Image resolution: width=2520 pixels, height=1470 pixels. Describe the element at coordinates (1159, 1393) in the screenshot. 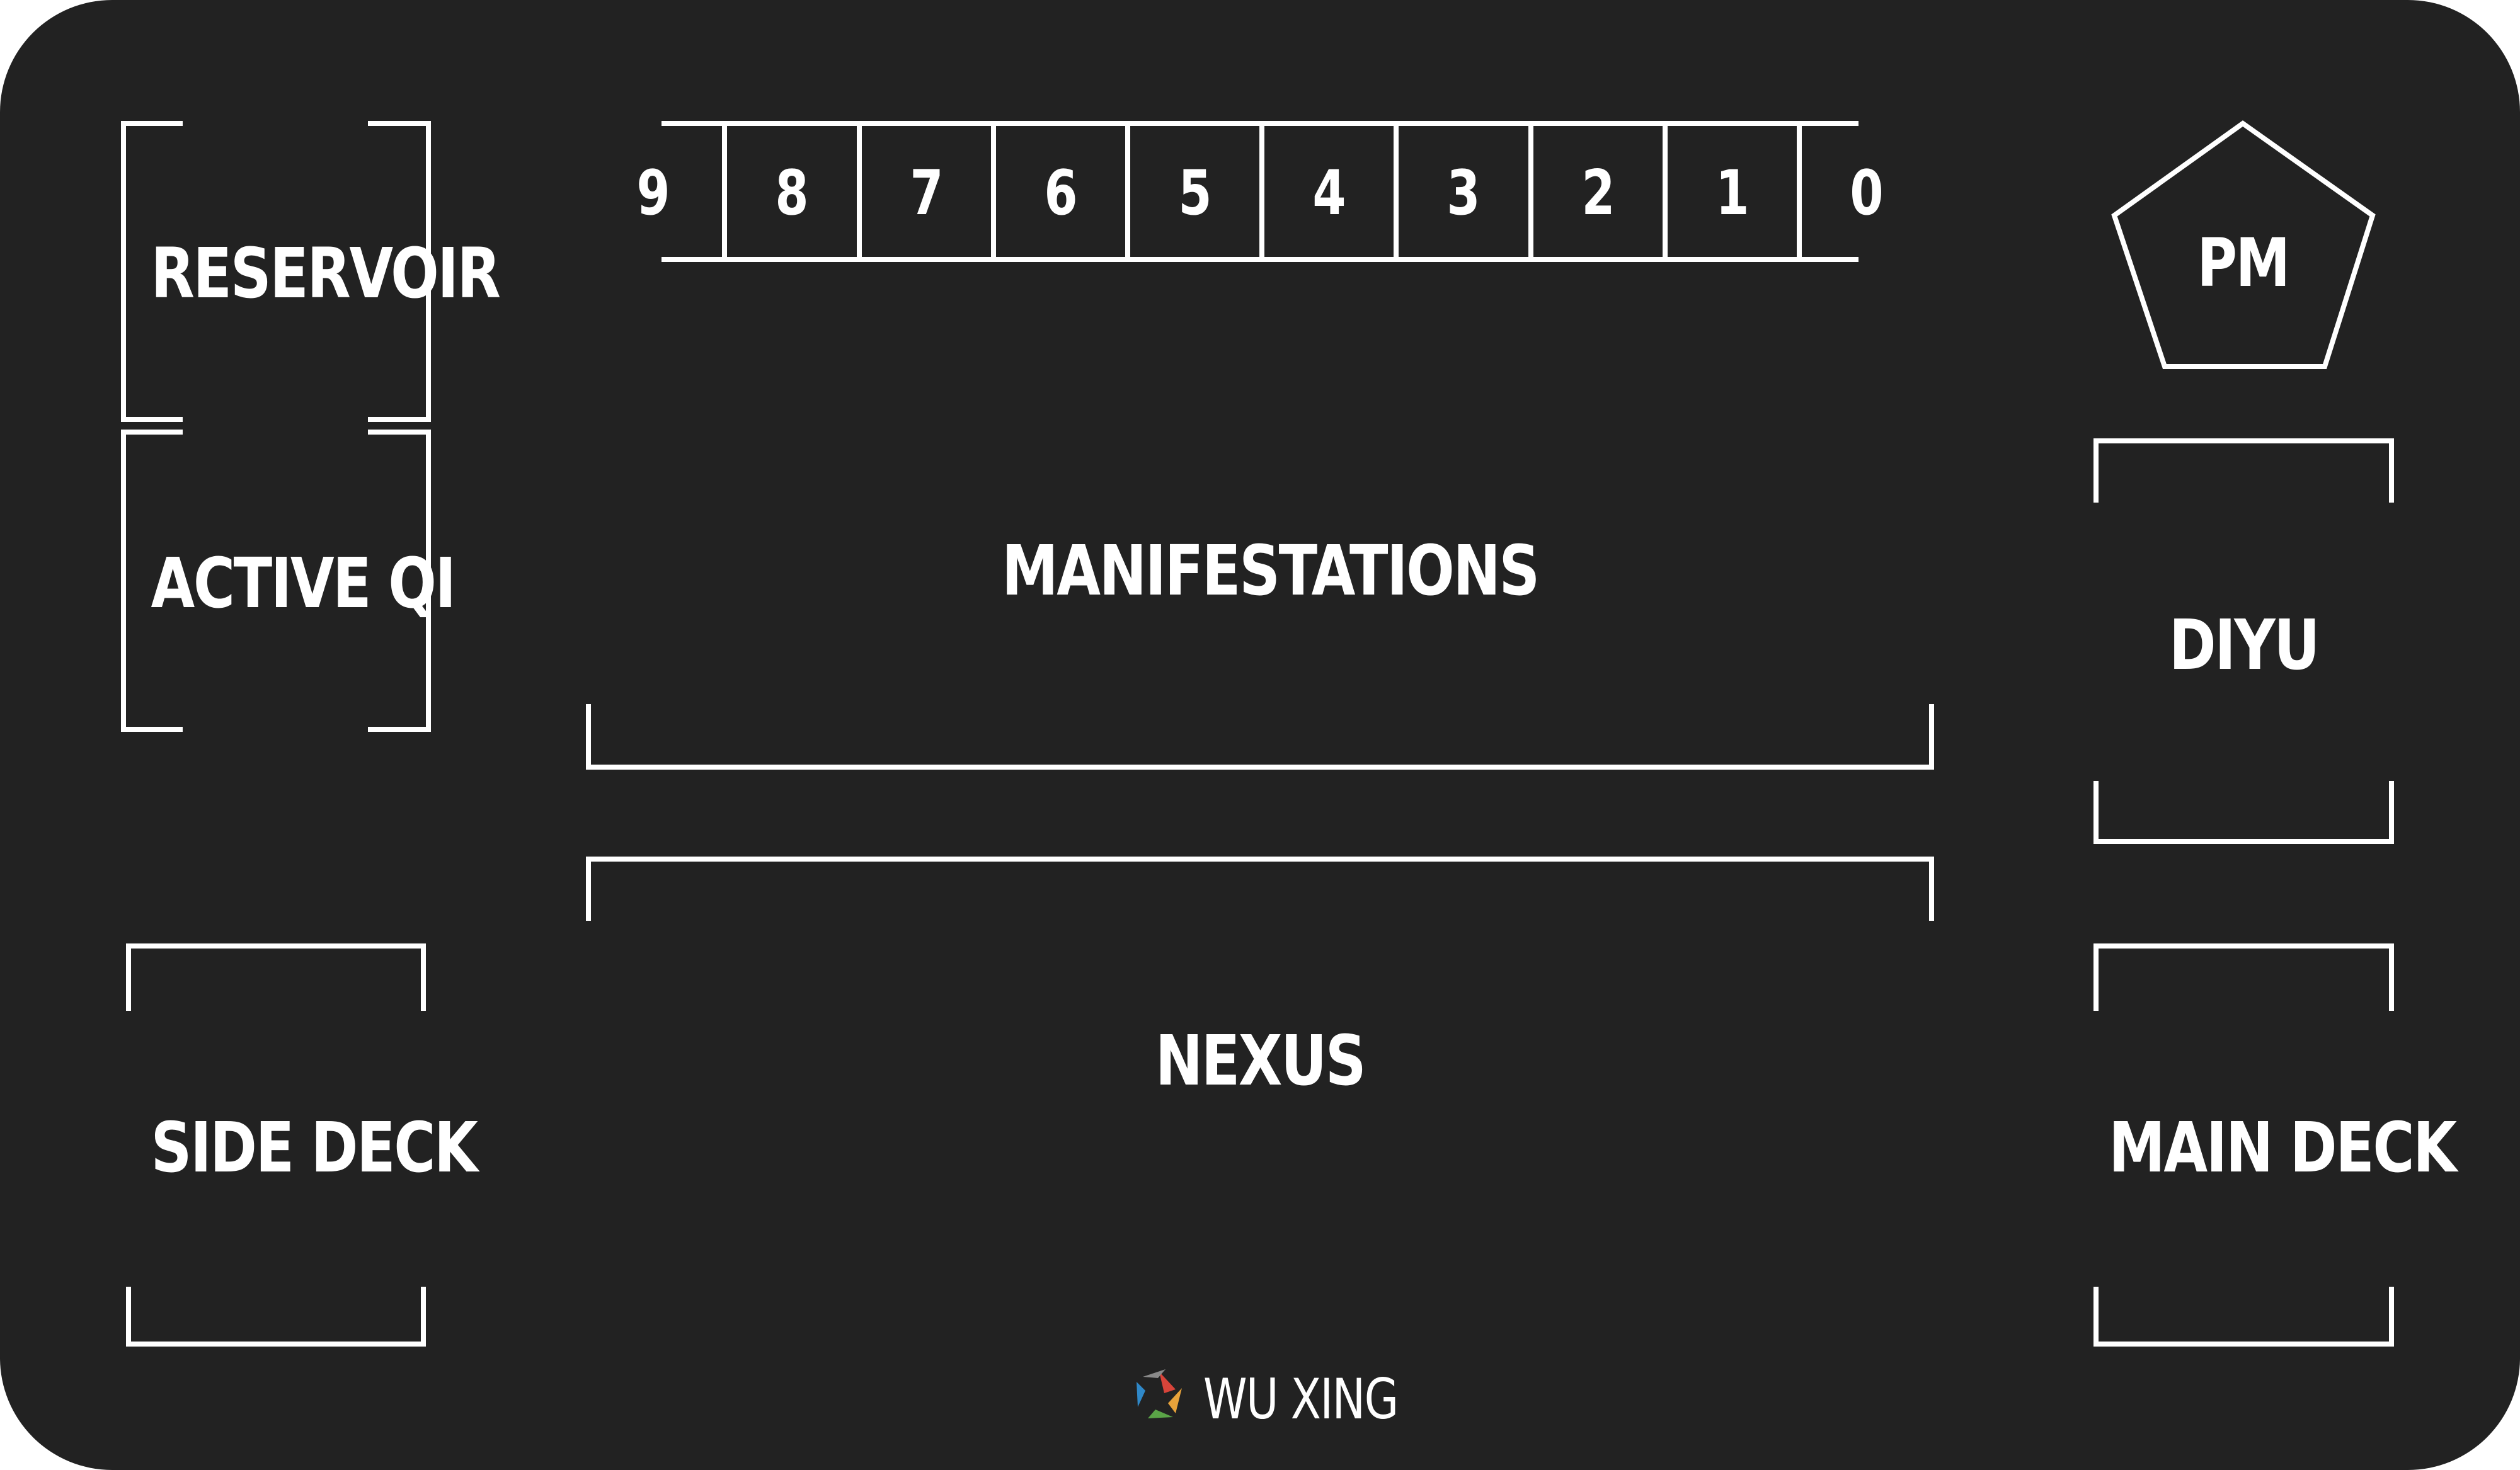

I see `wu-xing-logo-icon` at that location.